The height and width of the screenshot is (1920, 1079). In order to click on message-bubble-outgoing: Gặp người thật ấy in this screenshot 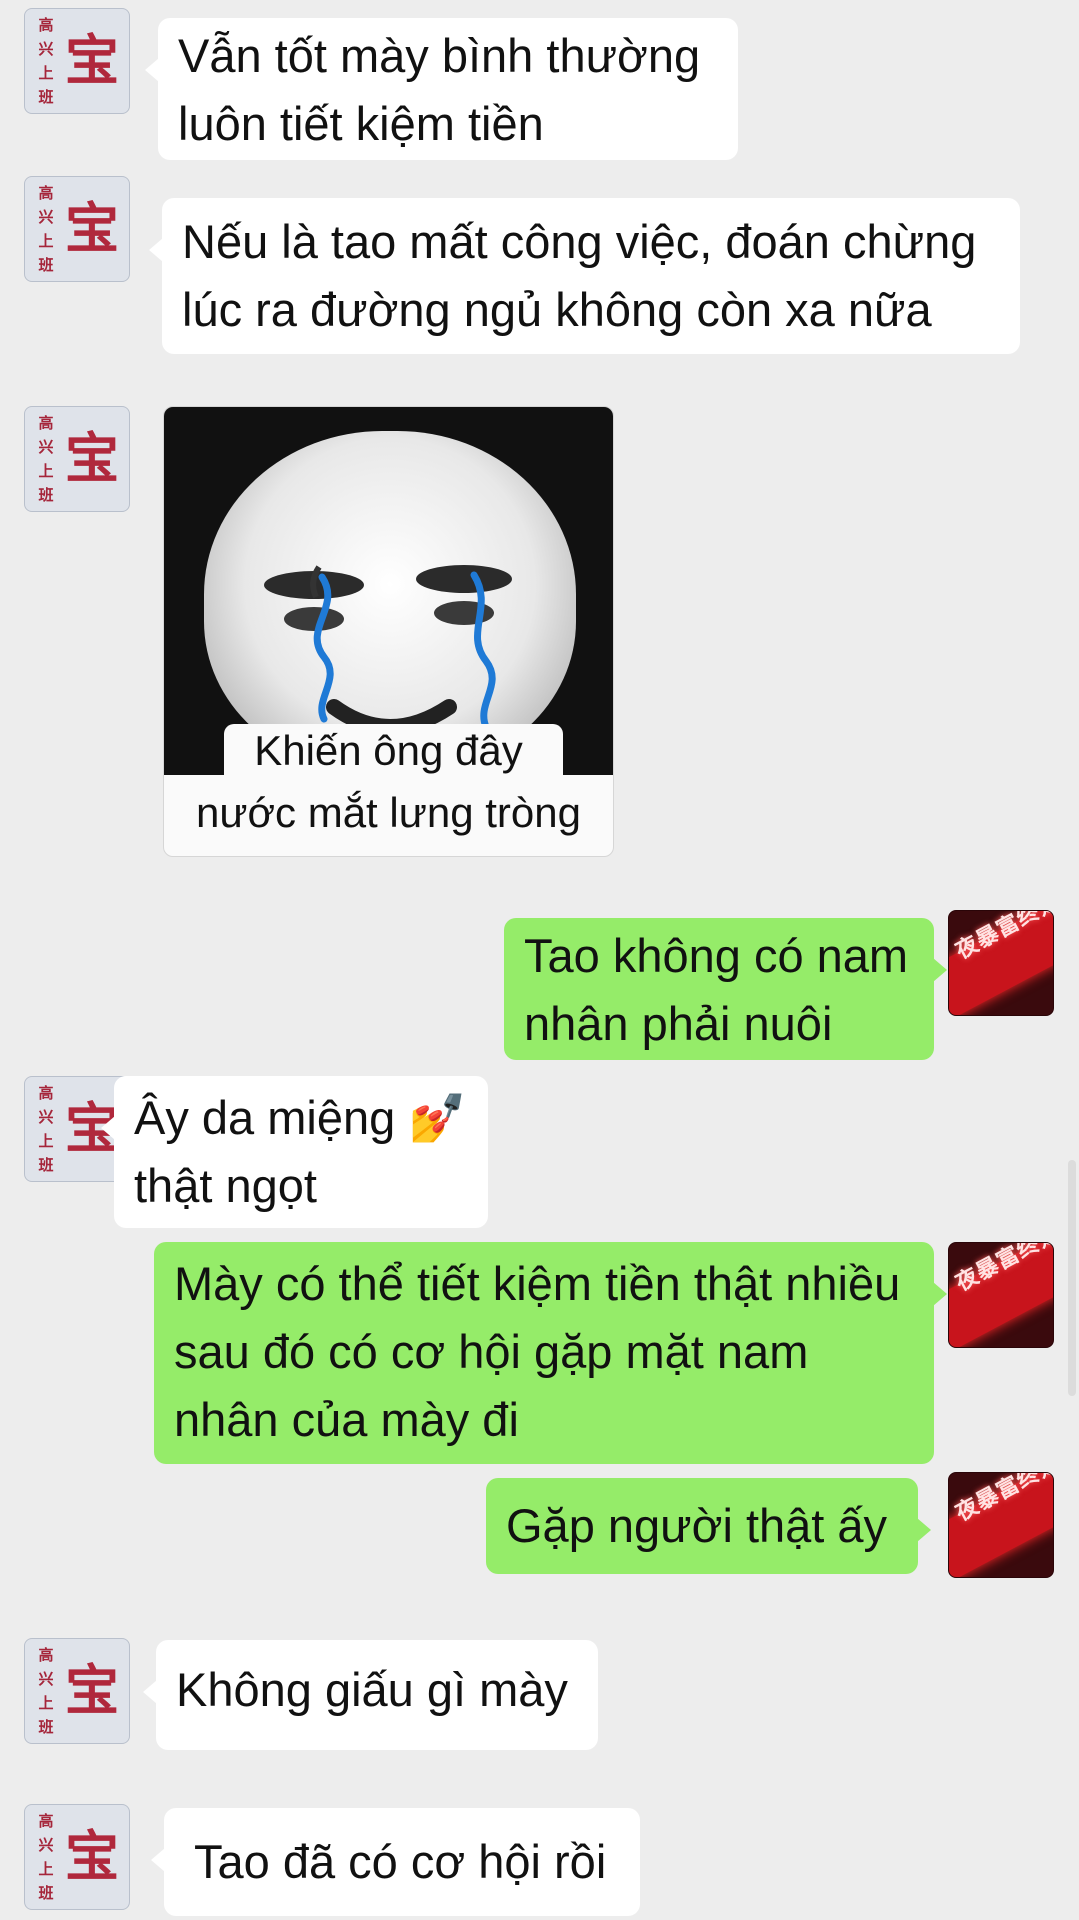, I will do `click(708, 1526)`.